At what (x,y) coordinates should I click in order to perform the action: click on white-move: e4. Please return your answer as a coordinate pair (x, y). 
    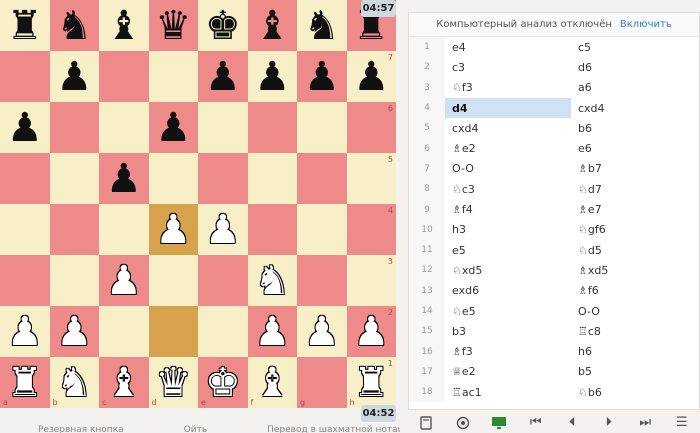
    Looking at the image, I should click on (508, 47).